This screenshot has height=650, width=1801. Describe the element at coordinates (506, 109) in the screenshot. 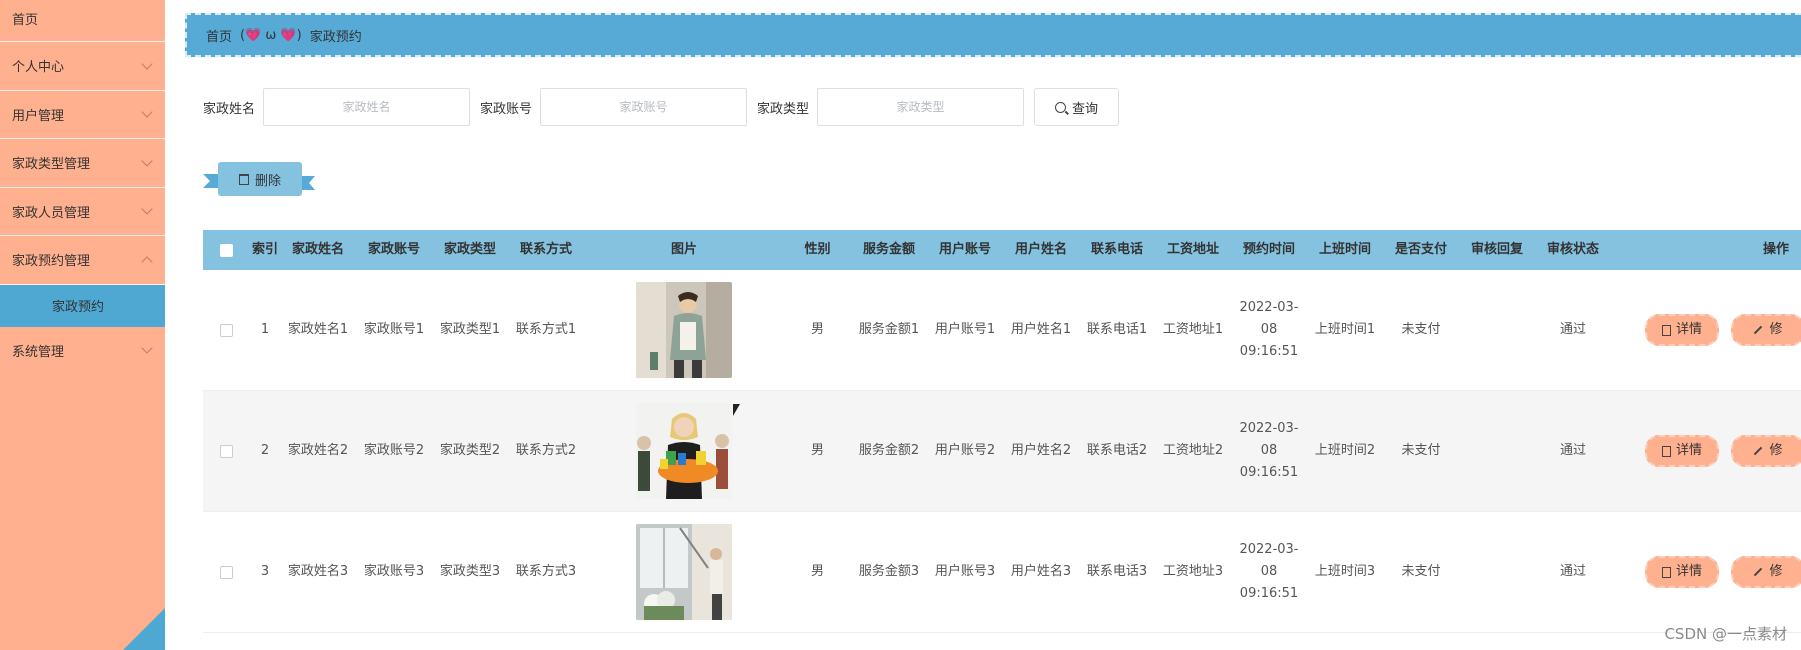

I see `account-label: 家政账号` at that location.